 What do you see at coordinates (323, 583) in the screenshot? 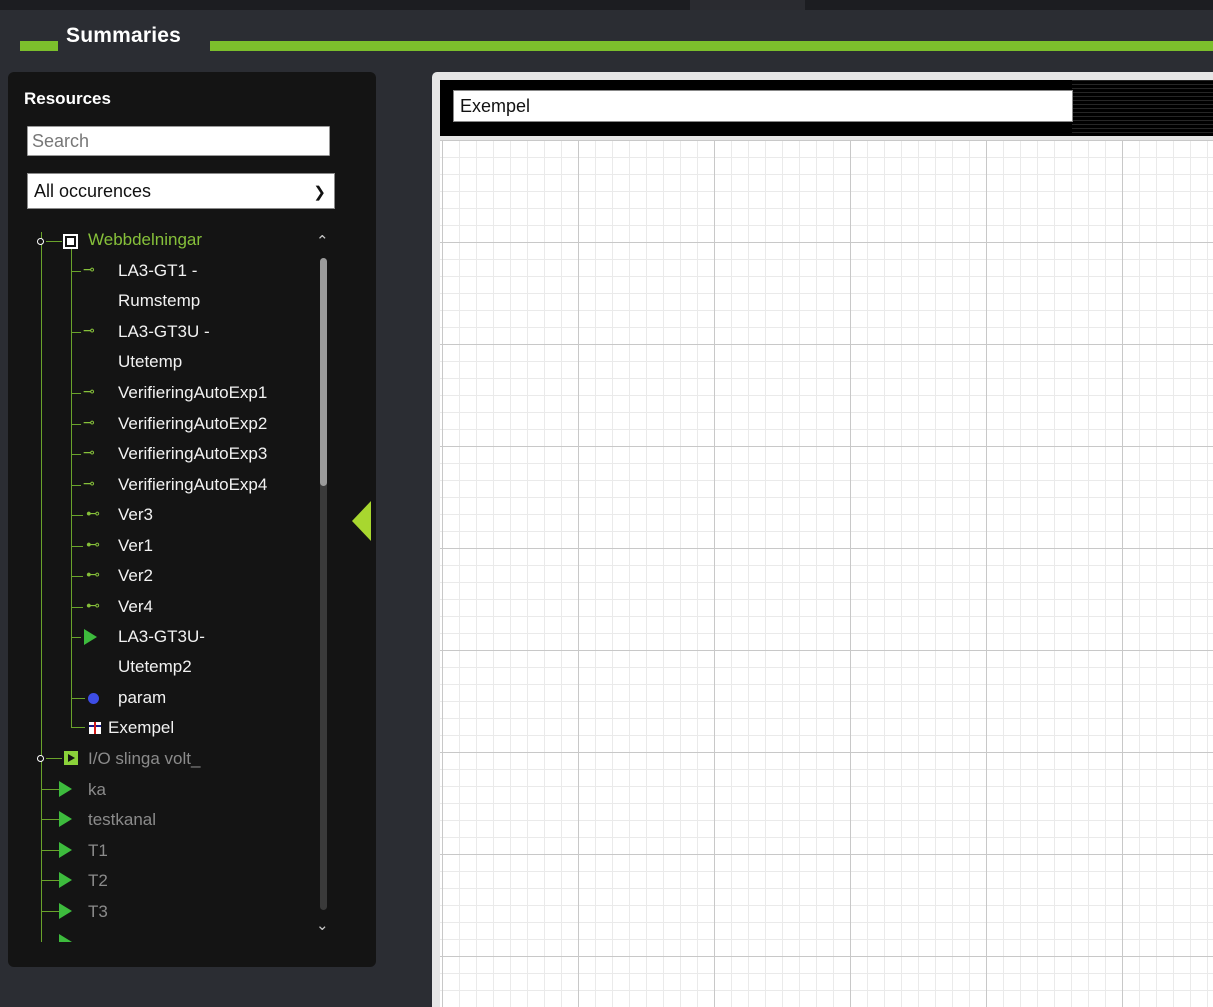
I see `tree-scrollbar: ⌃ ⌄` at bounding box center [323, 583].